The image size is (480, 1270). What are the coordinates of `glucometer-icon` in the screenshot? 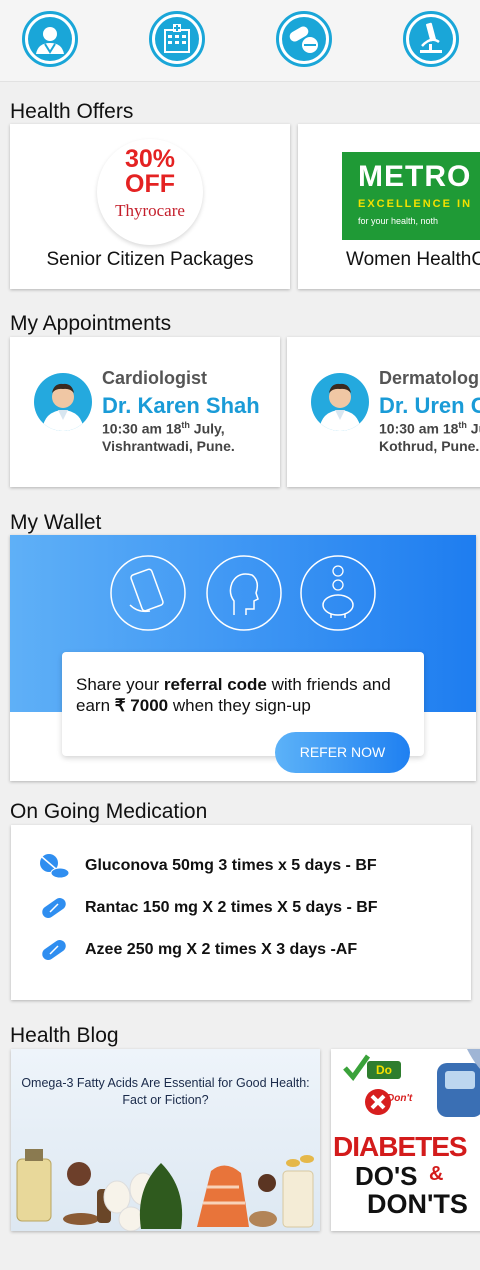 It's located at (458, 1083).